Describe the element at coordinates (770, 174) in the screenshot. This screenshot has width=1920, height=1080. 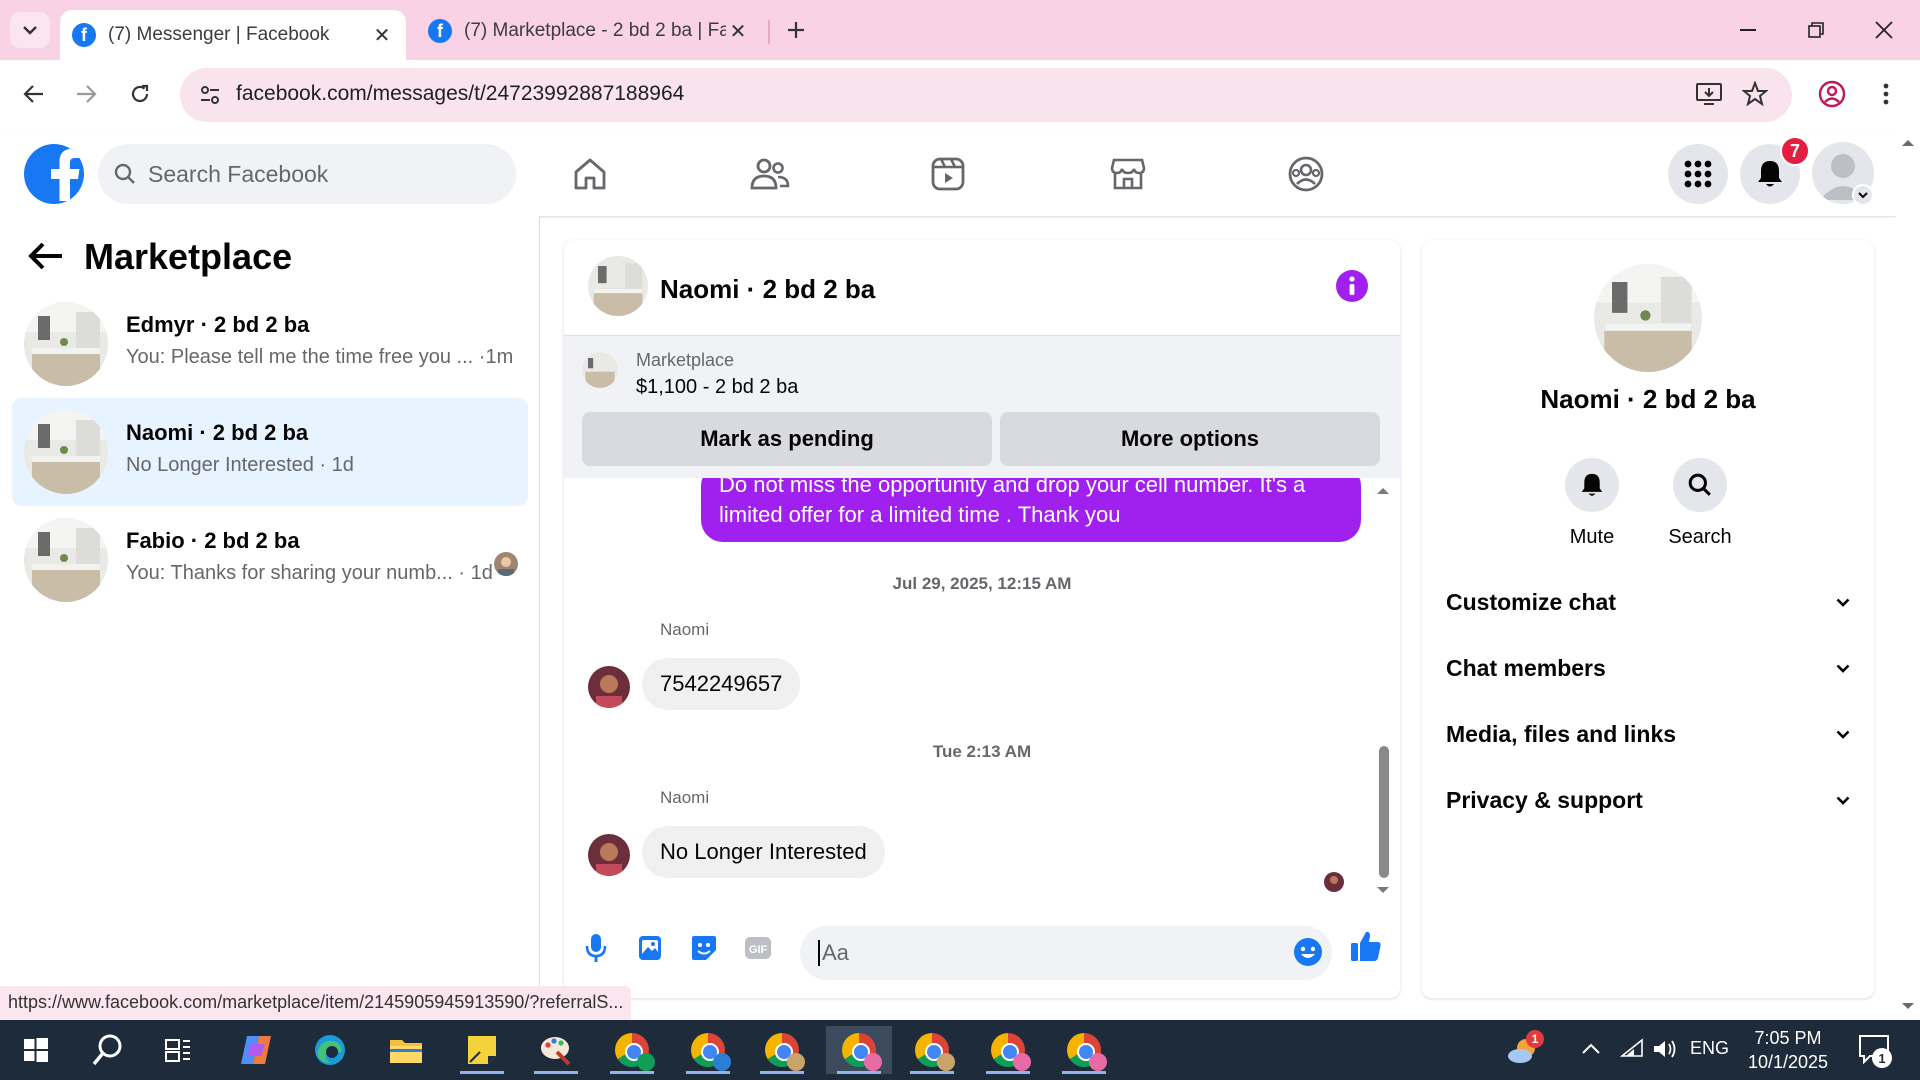
I see `friends-nav-button` at that location.